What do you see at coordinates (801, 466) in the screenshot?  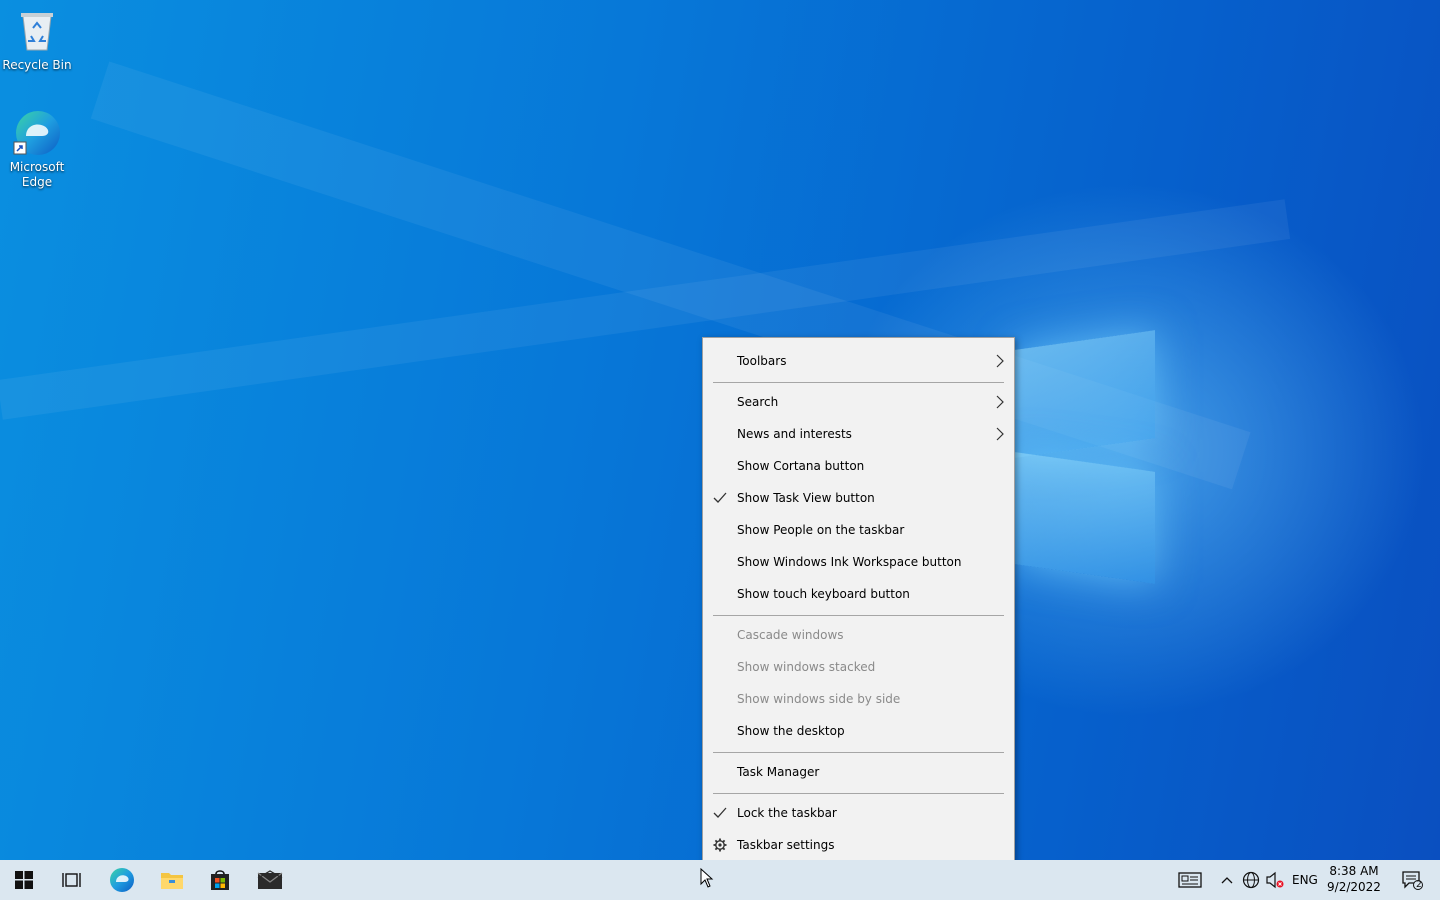 I see `menu-item-label: Show Cortana button` at bounding box center [801, 466].